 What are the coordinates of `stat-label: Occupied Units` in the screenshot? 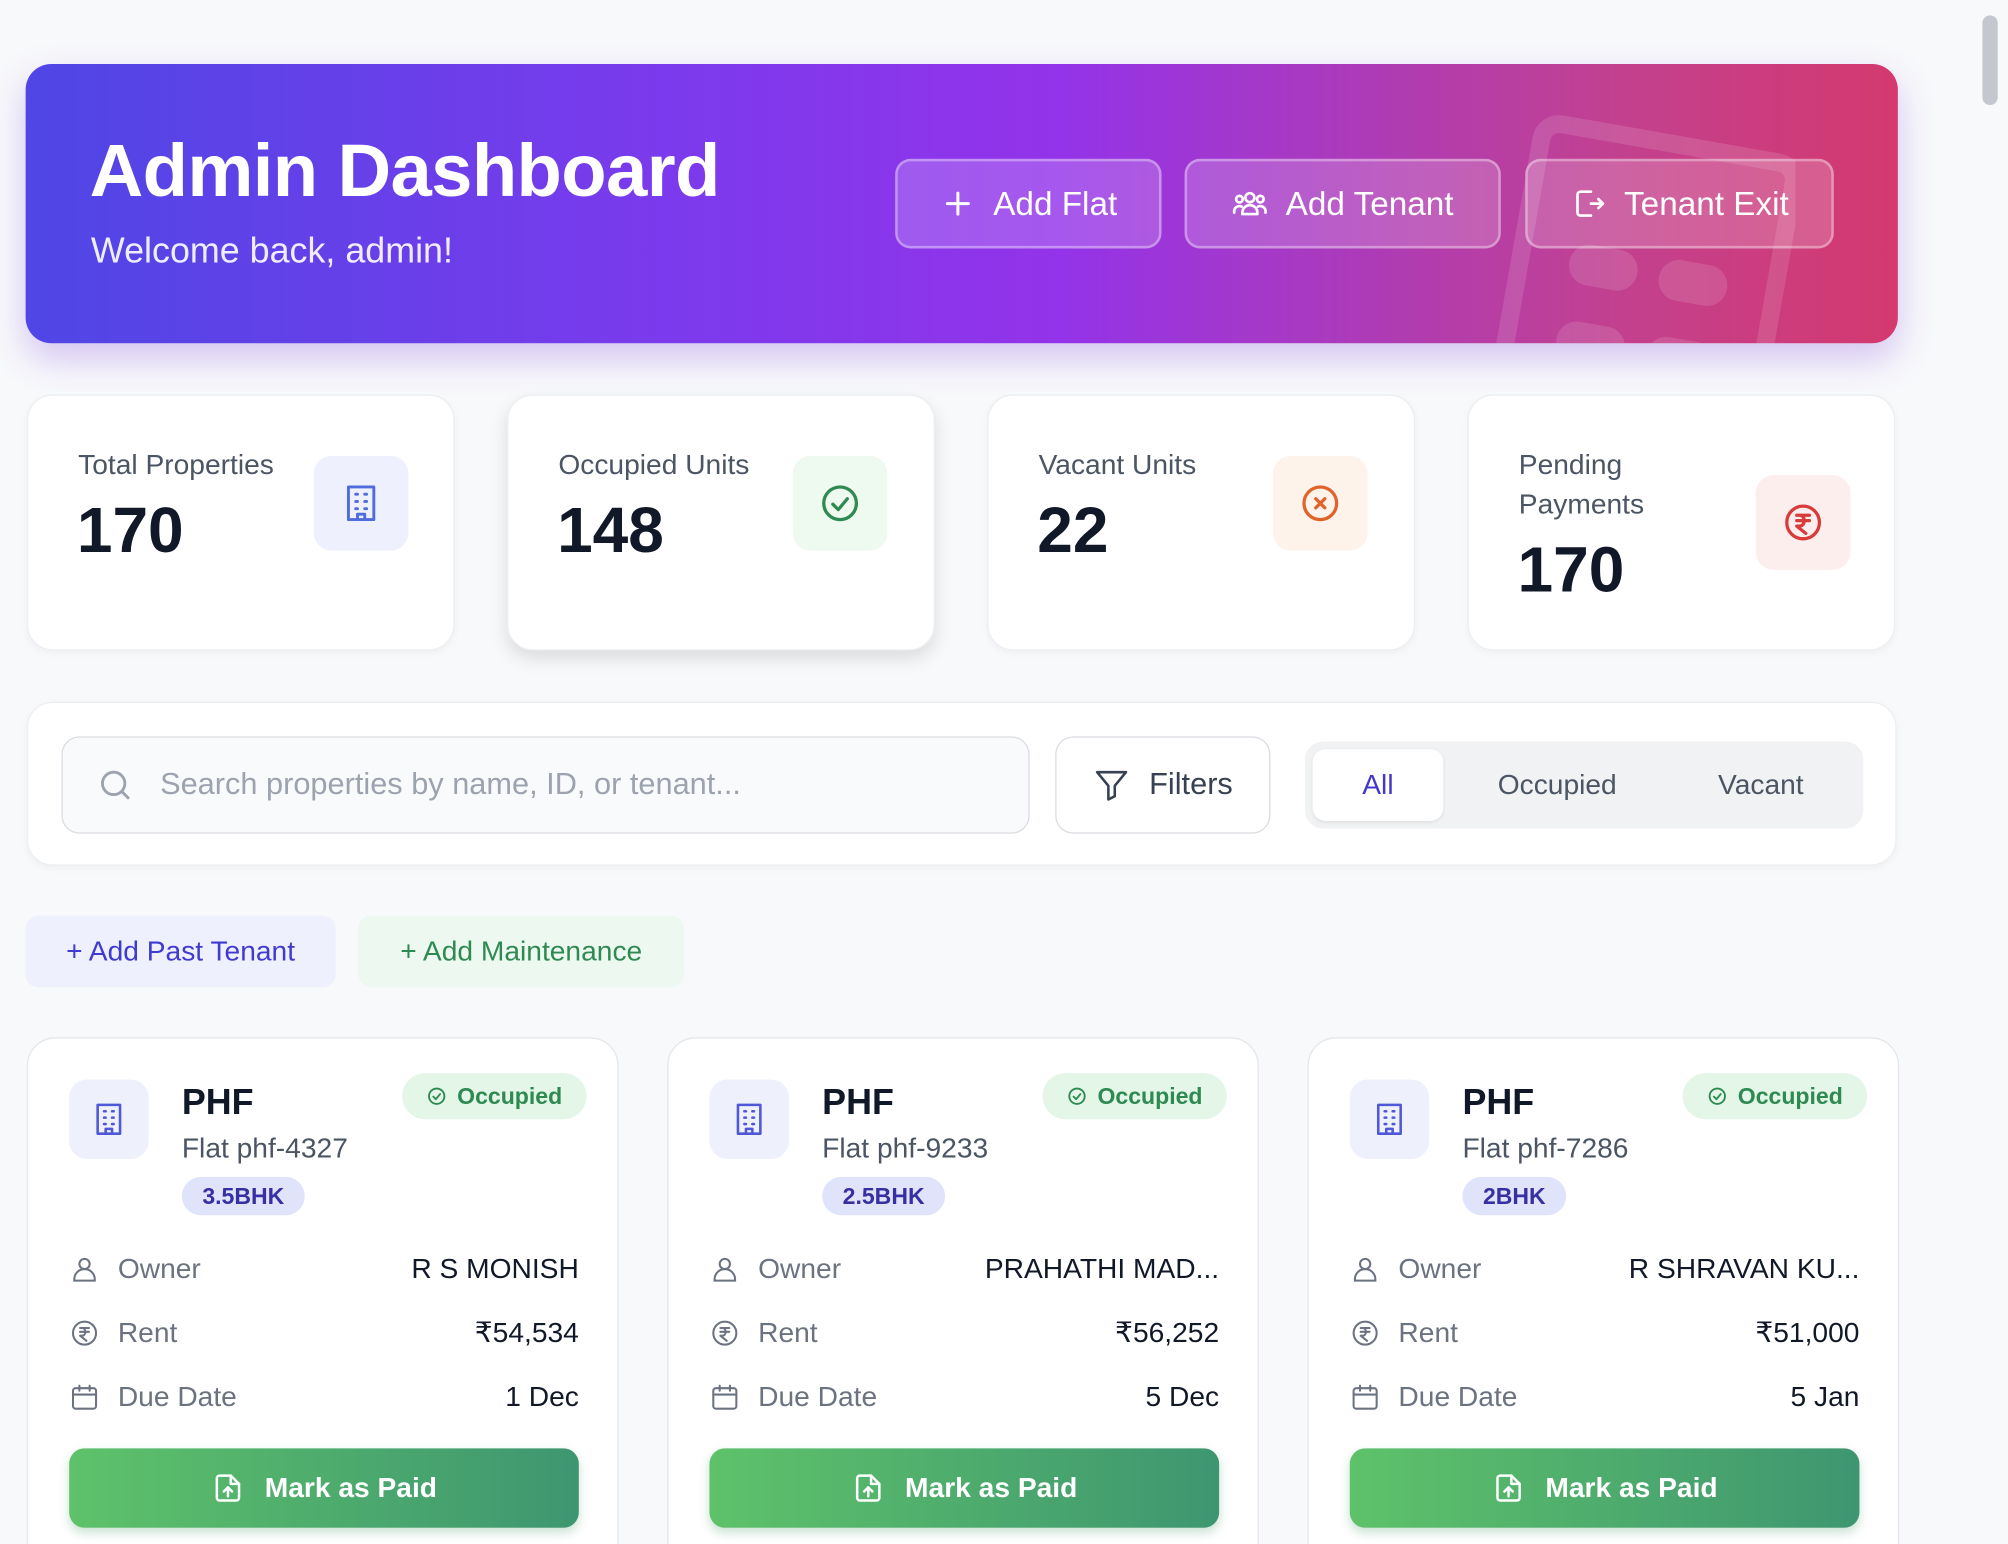 It's located at (654, 464).